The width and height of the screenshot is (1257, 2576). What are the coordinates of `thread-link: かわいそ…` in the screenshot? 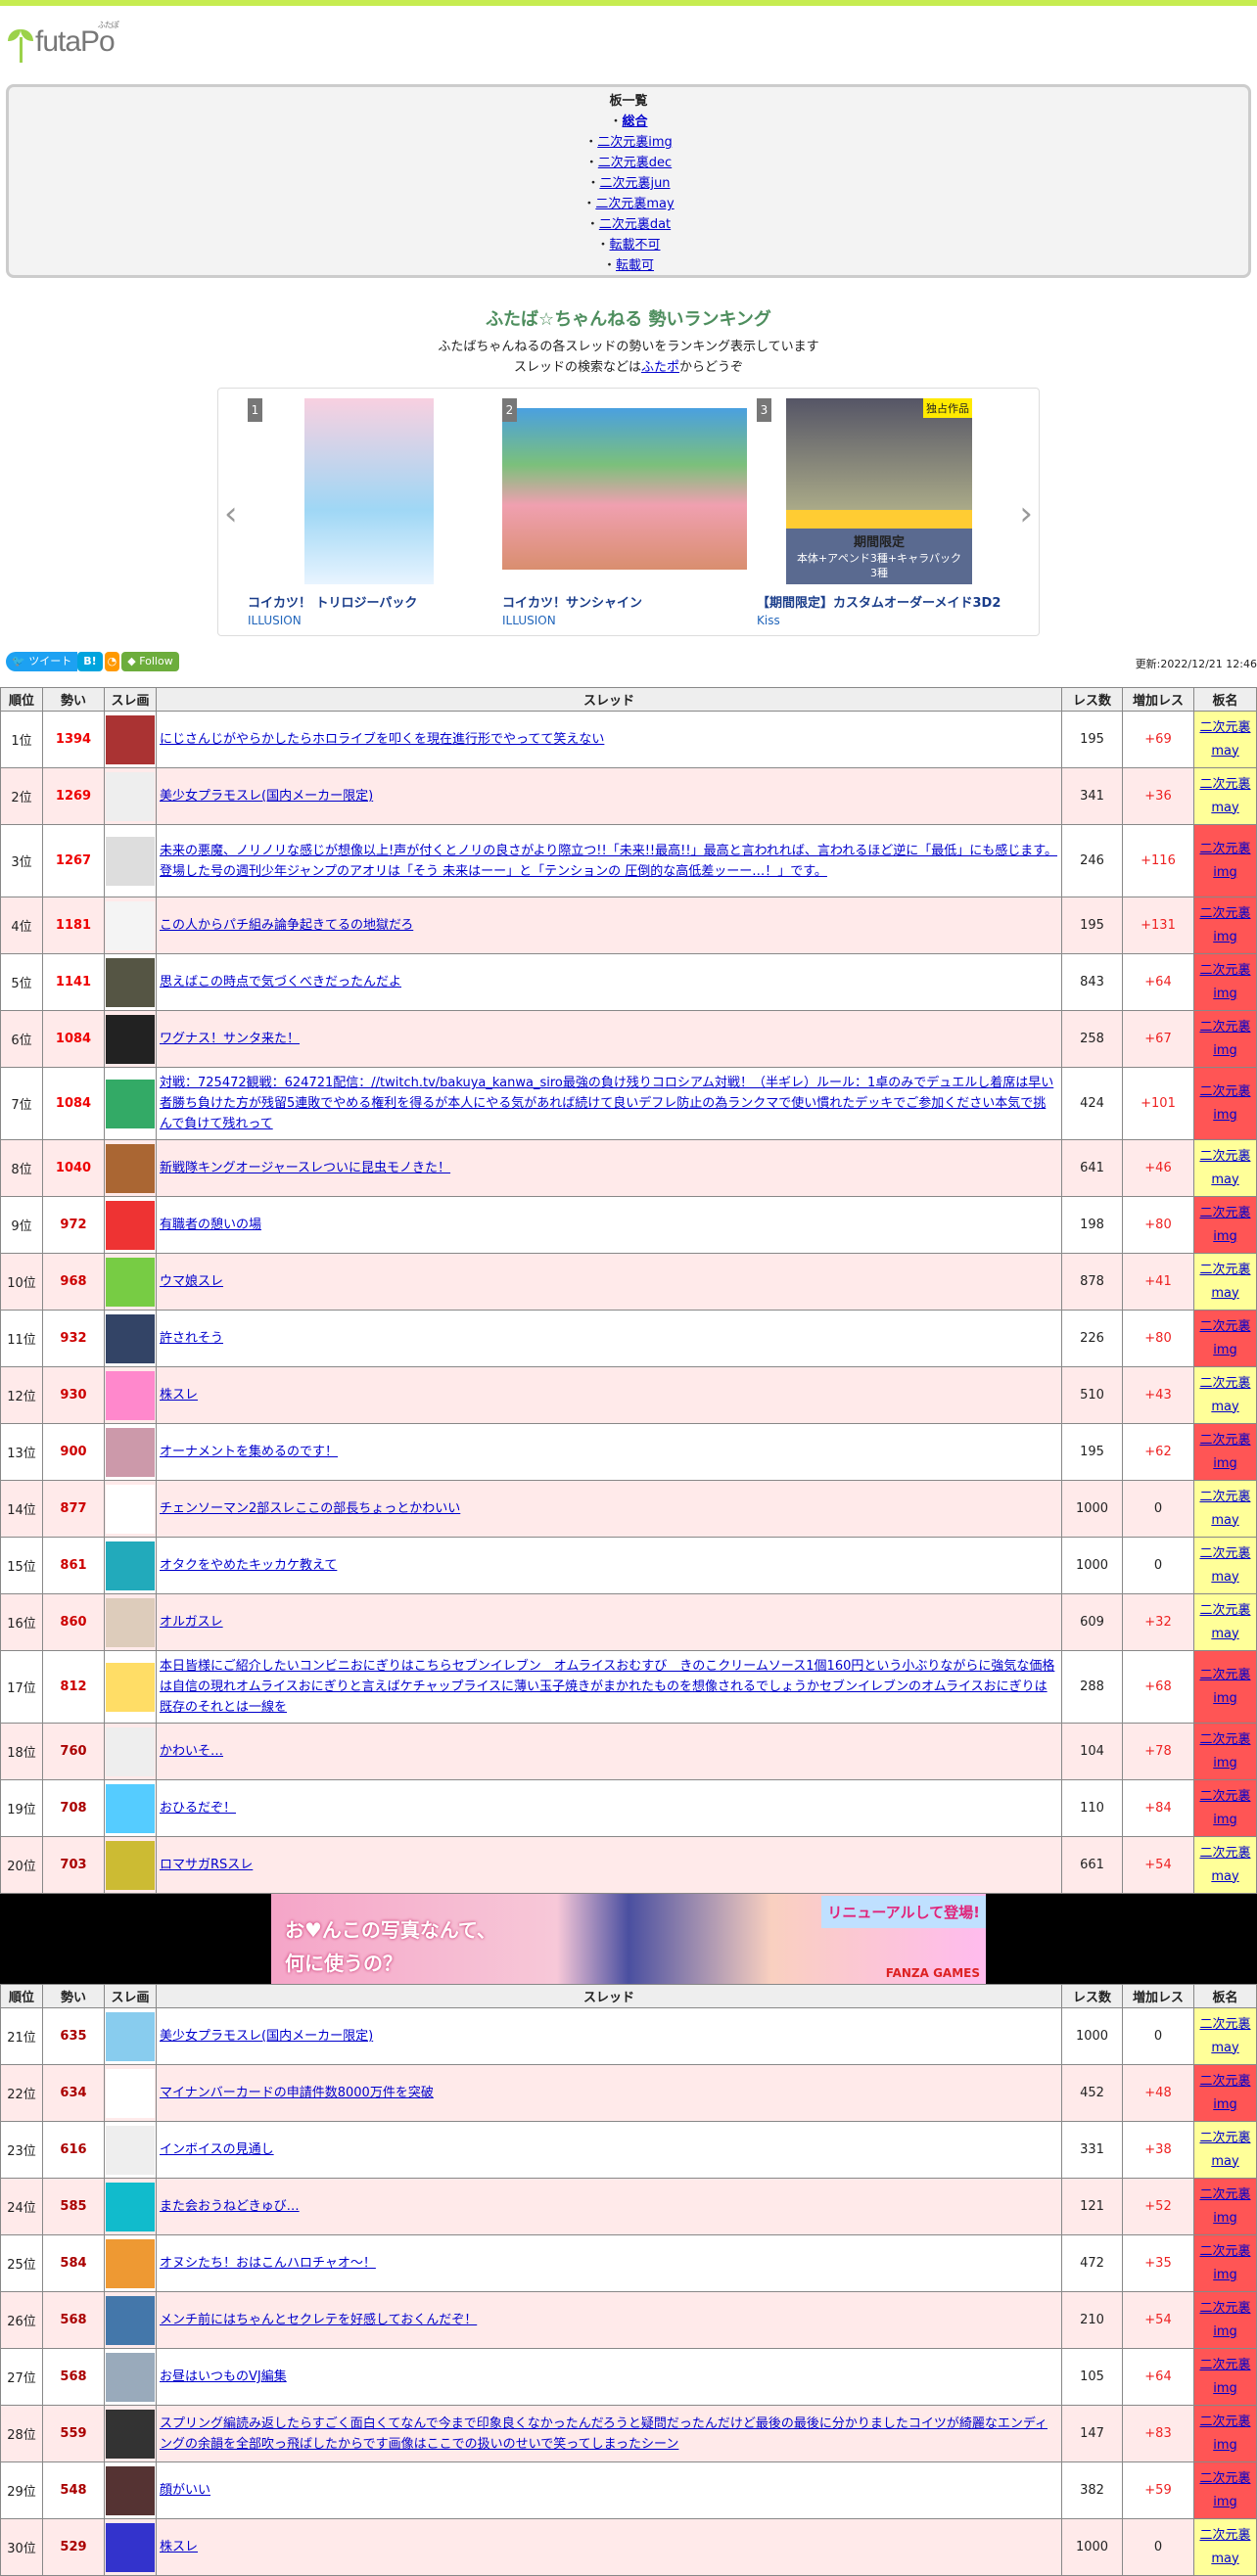 It's located at (191, 1752).